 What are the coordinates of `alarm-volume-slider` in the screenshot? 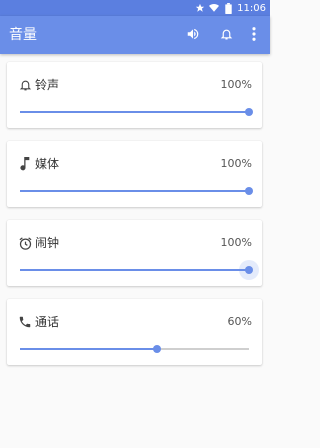 It's located at (139, 270).